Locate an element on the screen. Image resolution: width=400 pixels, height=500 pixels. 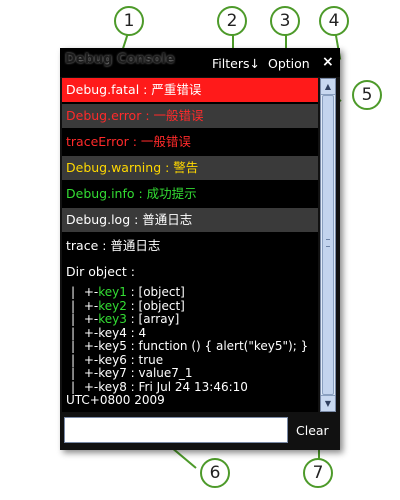
command-bar: Clear is located at coordinates (200, 432).